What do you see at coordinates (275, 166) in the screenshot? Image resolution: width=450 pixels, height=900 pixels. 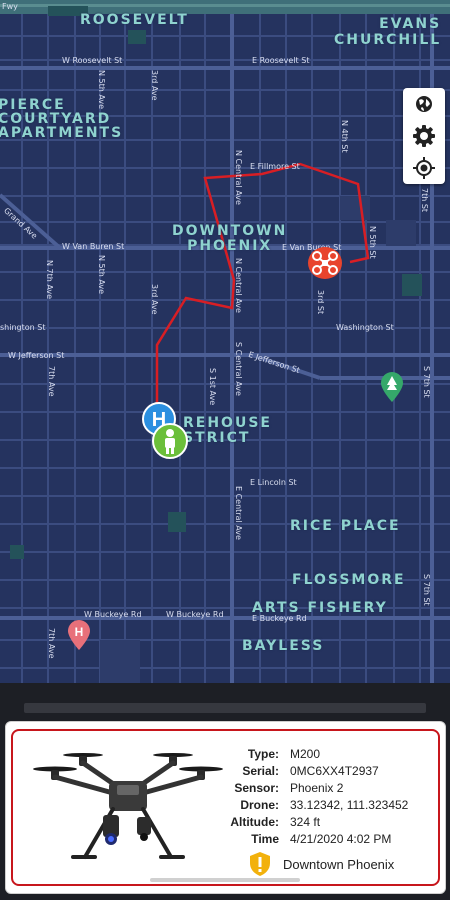 I see `street-label: E Fillmore St` at bounding box center [275, 166].